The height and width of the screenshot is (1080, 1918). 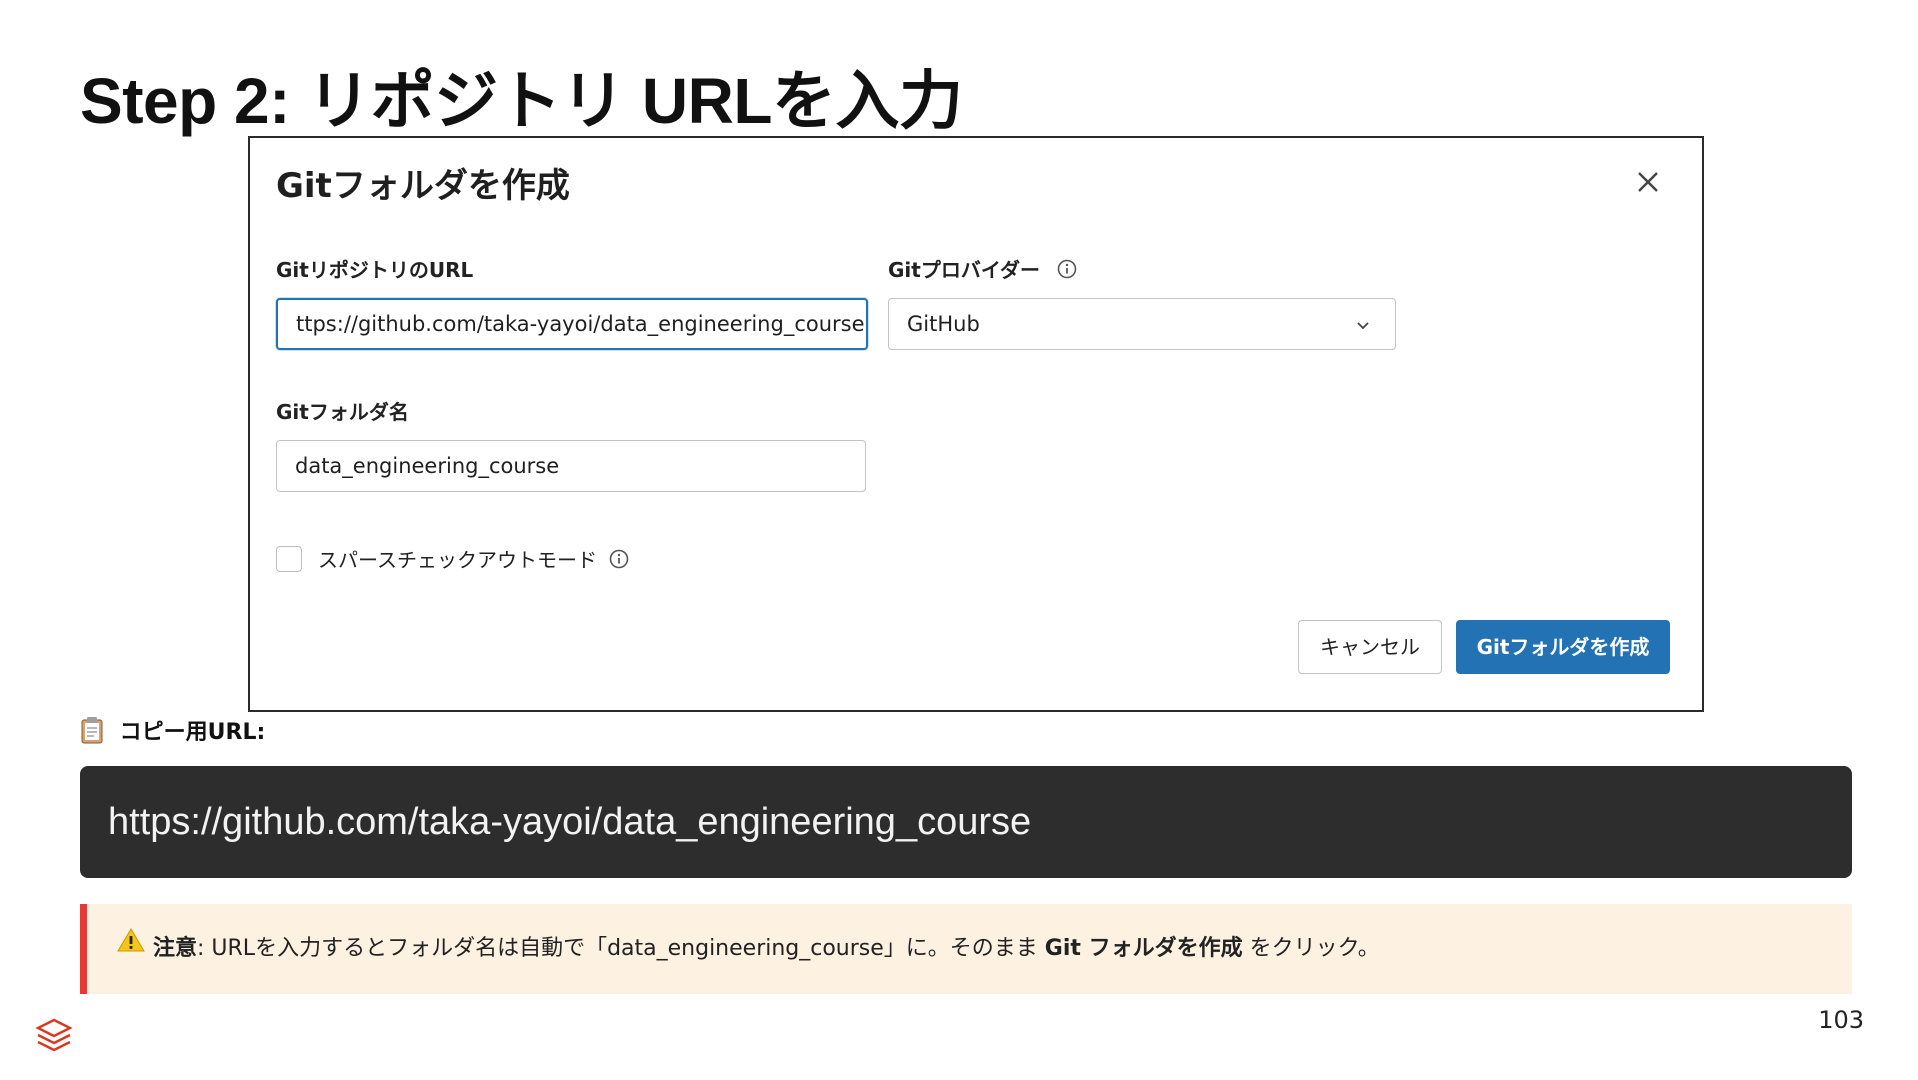 I want to click on close-button, so click(x=1648, y=182).